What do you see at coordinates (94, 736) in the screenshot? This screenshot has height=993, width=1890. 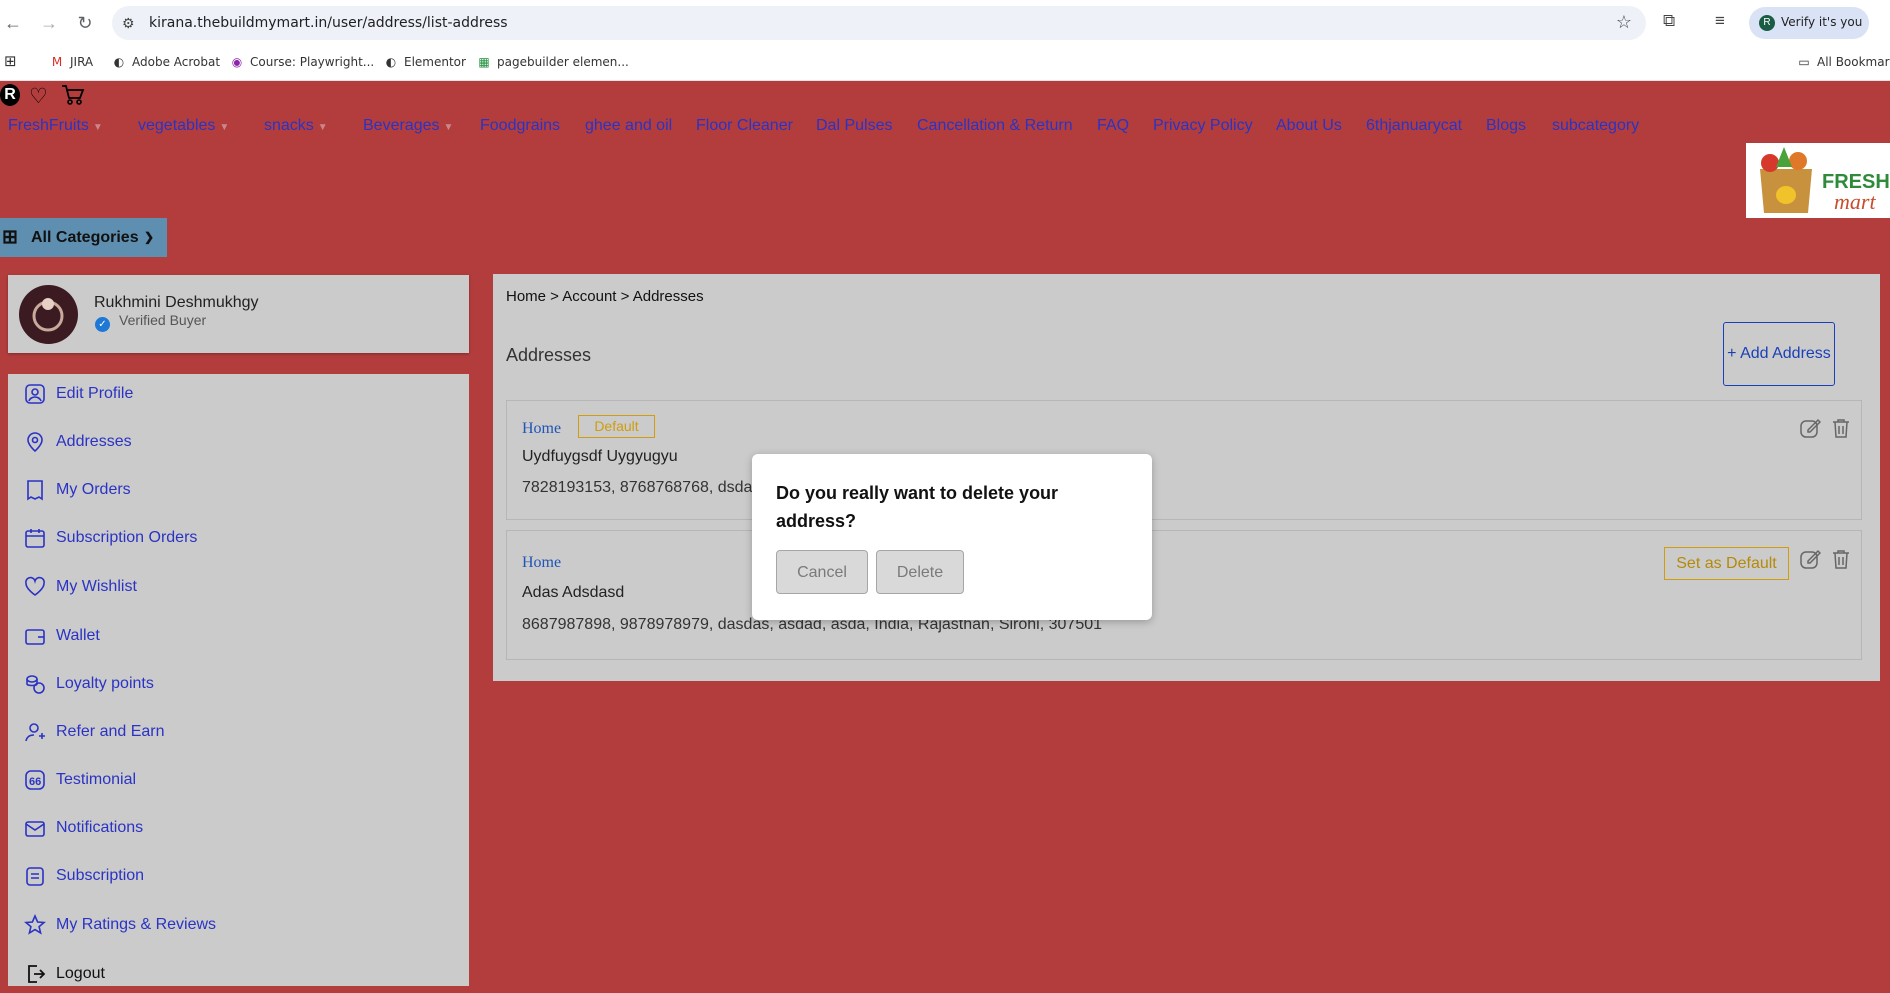 I see `sidebar-item-refer-and-earn: Refer and Earn` at bounding box center [94, 736].